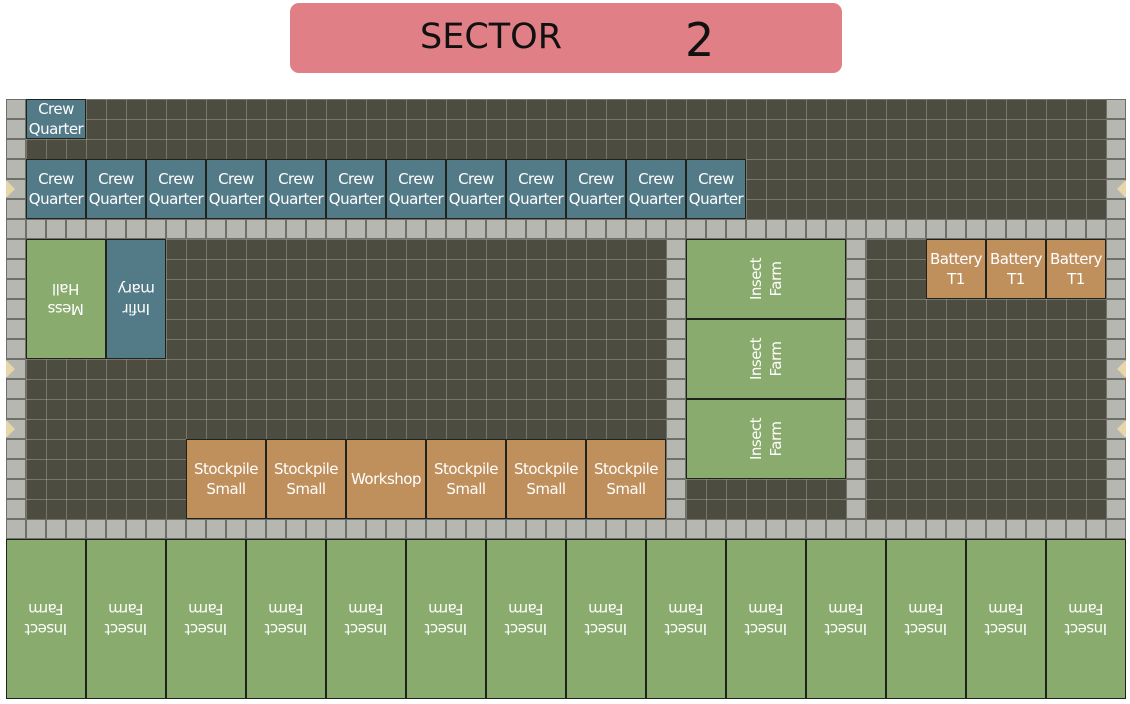  I want to click on room-infirmary: Infir mary, so click(136, 299).